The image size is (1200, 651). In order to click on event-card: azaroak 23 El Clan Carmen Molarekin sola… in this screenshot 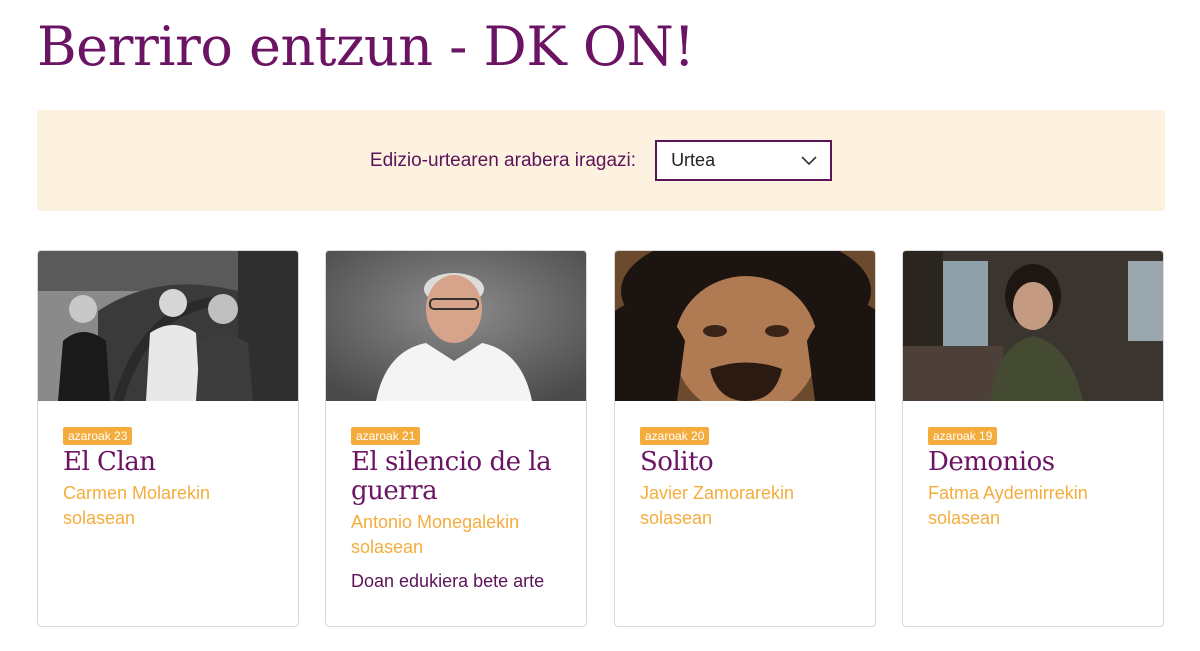, I will do `click(168, 438)`.